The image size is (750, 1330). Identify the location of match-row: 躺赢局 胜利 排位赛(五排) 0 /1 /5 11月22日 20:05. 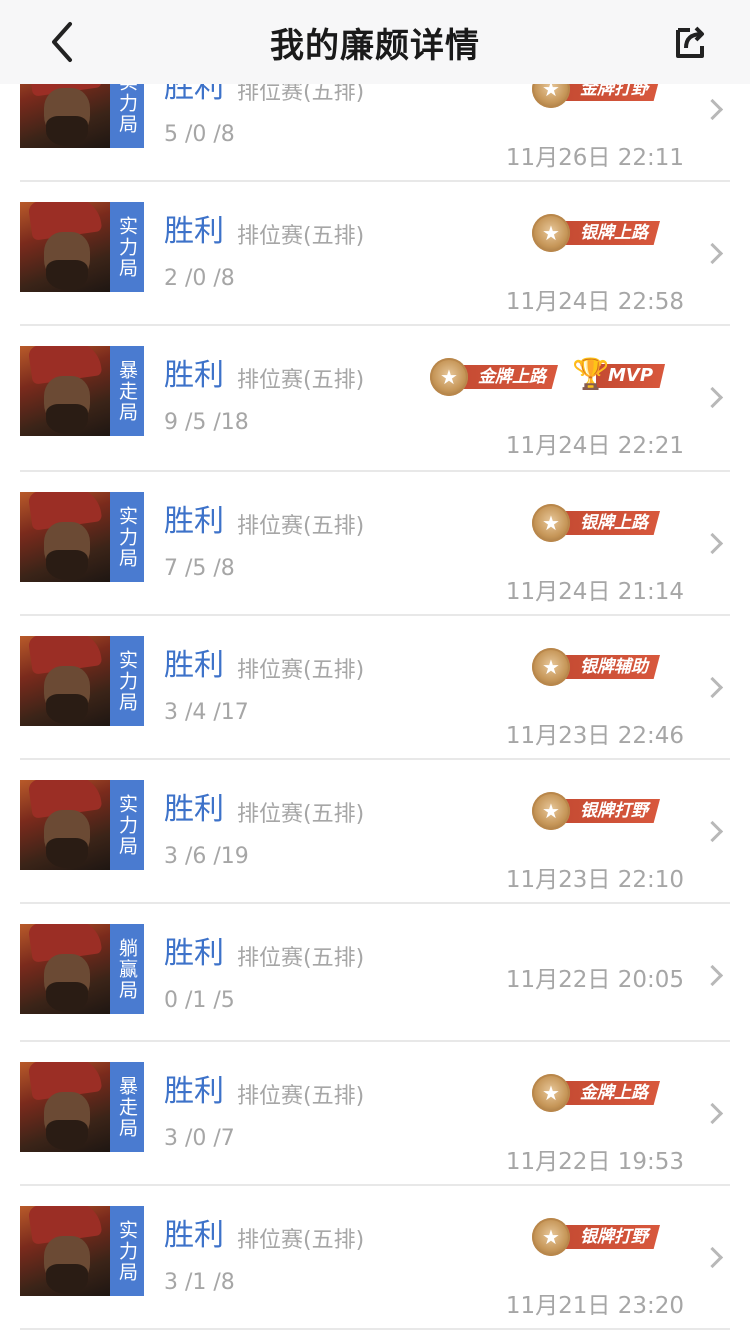
(375, 973).